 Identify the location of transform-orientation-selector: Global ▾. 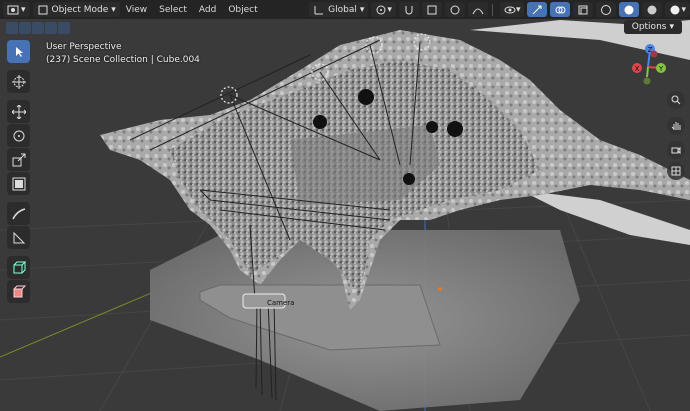
(339, 9).